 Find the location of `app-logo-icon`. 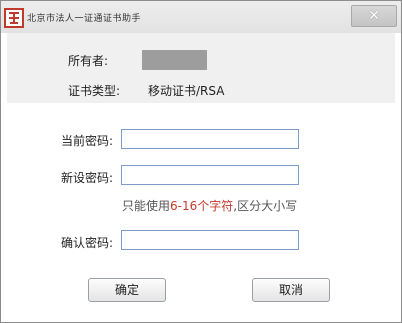

app-logo-icon is located at coordinates (14, 18).